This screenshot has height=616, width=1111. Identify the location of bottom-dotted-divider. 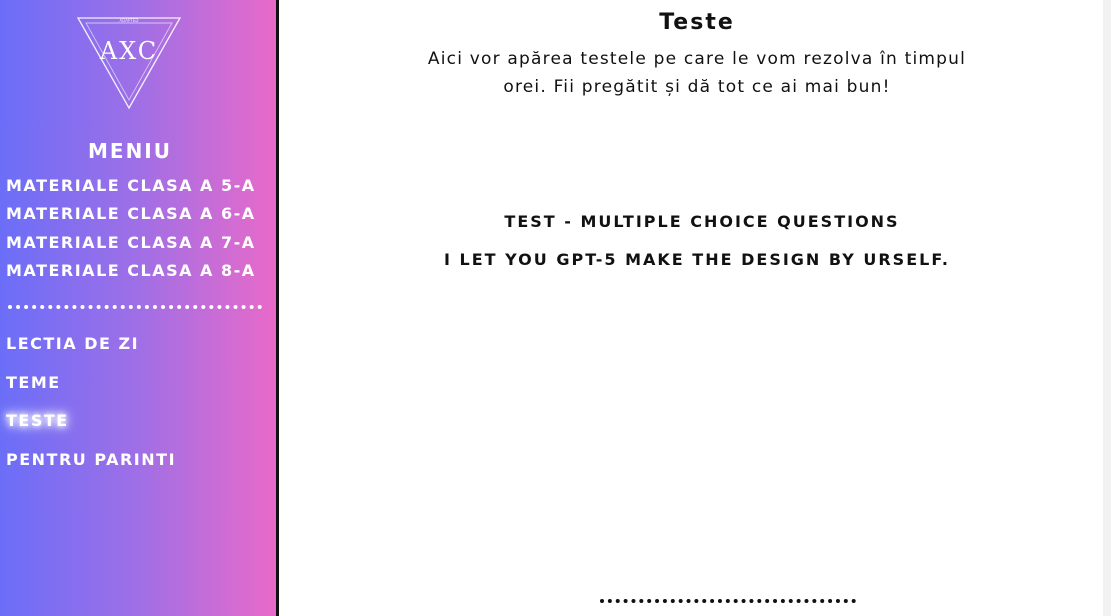
(728, 601).